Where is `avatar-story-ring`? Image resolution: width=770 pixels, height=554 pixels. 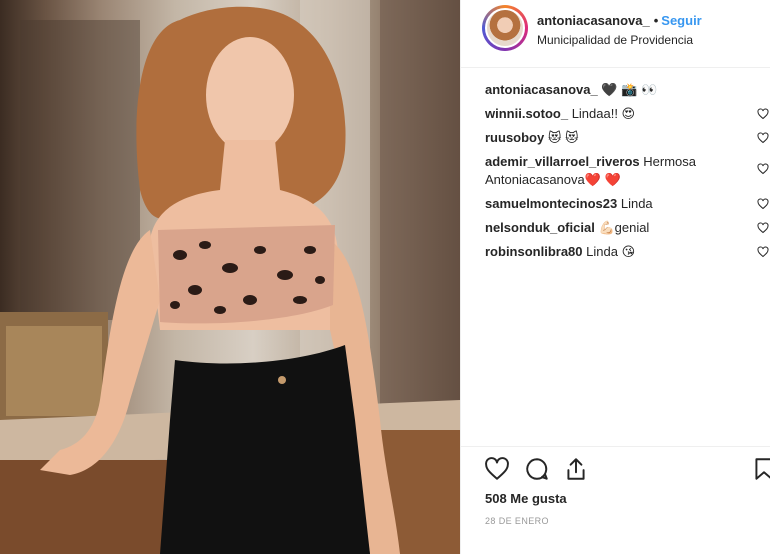
avatar-story-ring is located at coordinates (505, 28).